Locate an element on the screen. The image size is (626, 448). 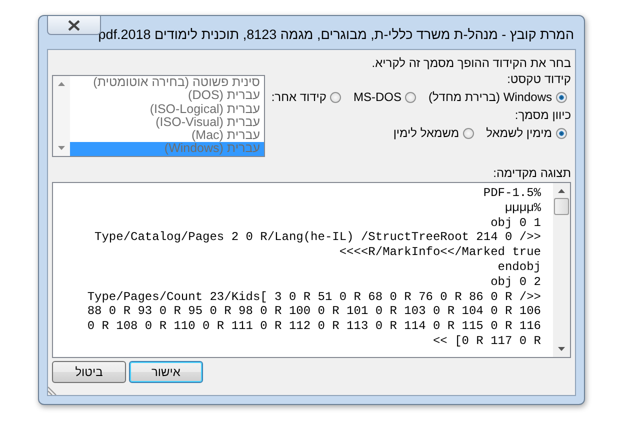
preview-line: endobj is located at coordinates (519, 267).